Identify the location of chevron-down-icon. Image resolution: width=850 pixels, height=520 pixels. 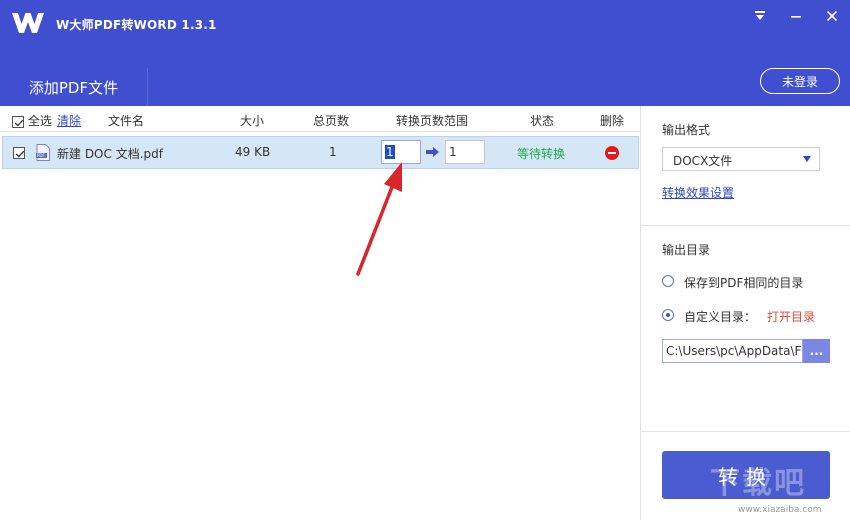
(807, 159).